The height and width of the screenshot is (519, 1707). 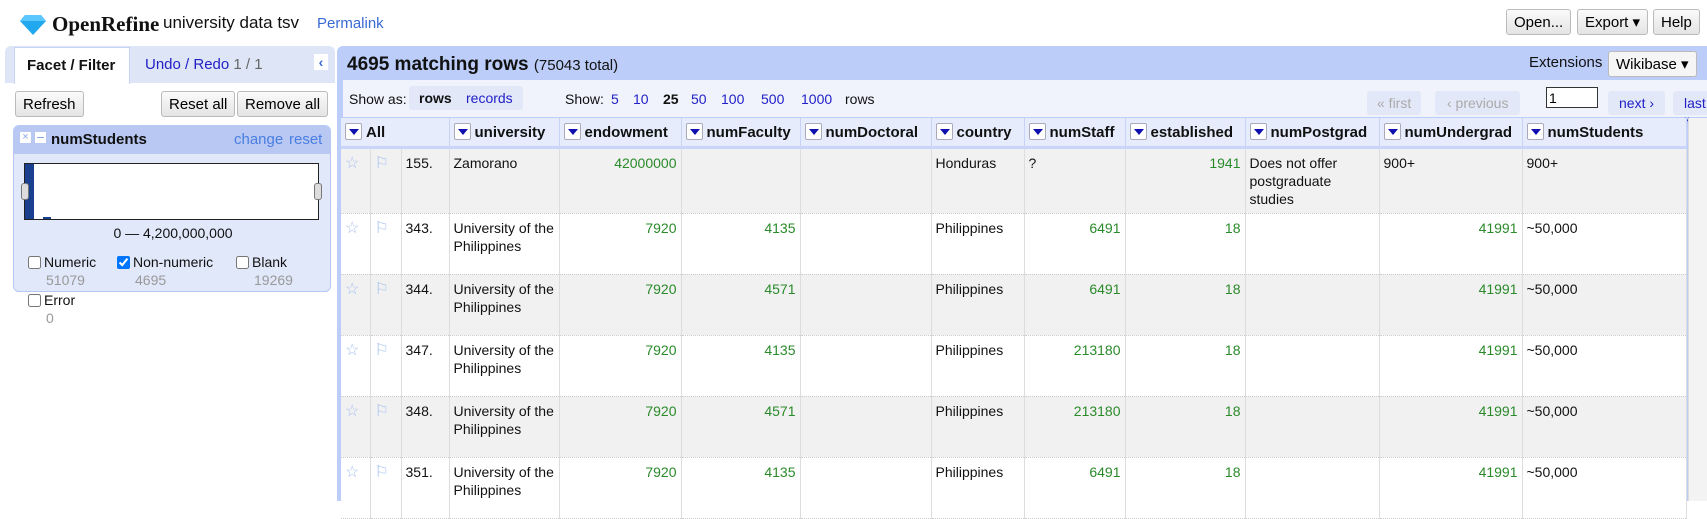 What do you see at coordinates (1185, 180) in the screenshot?
I see `cell-established: 1941` at bounding box center [1185, 180].